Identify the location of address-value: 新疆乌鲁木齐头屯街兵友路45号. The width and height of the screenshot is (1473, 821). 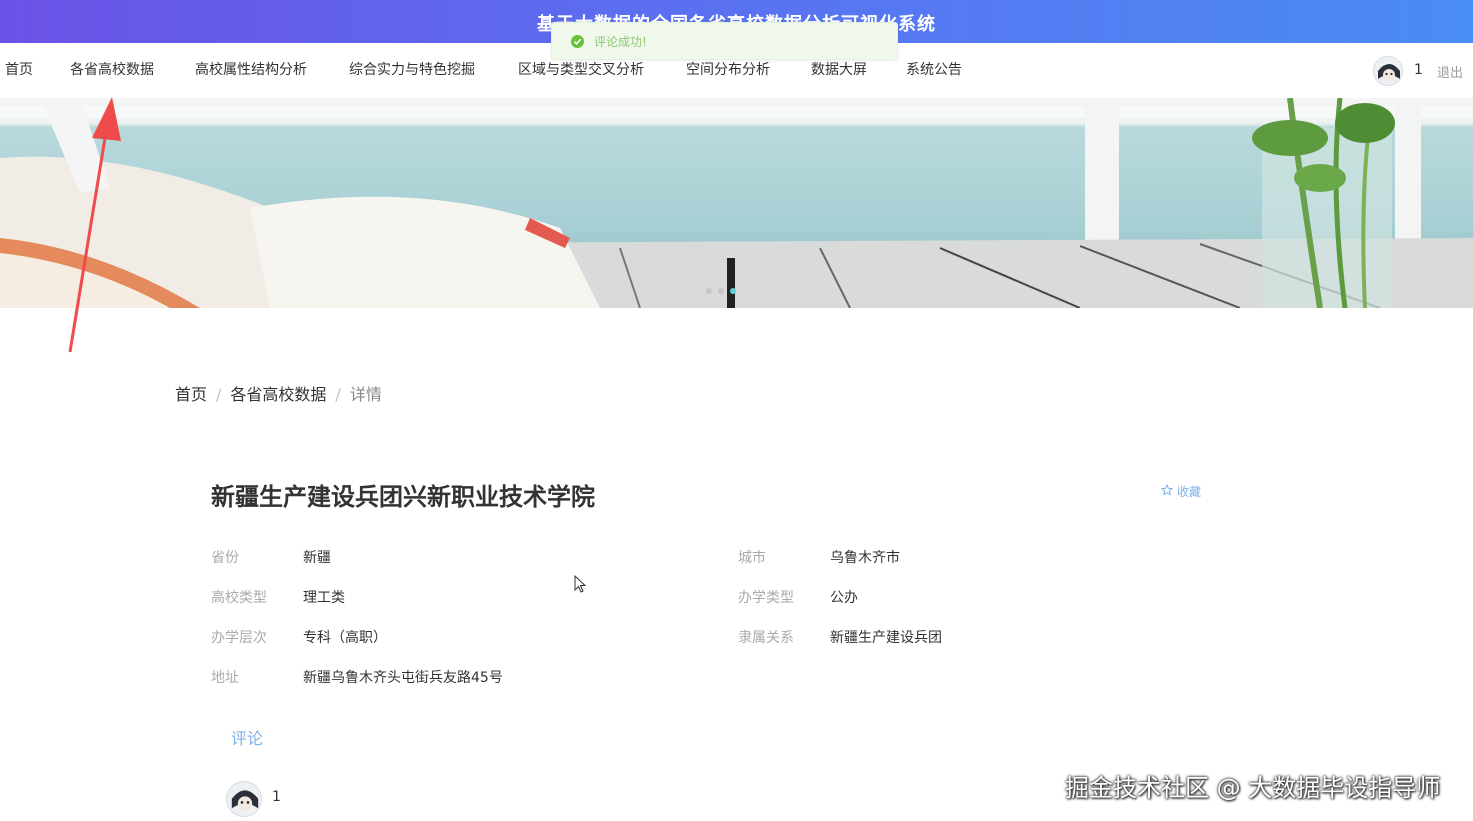
(403, 678).